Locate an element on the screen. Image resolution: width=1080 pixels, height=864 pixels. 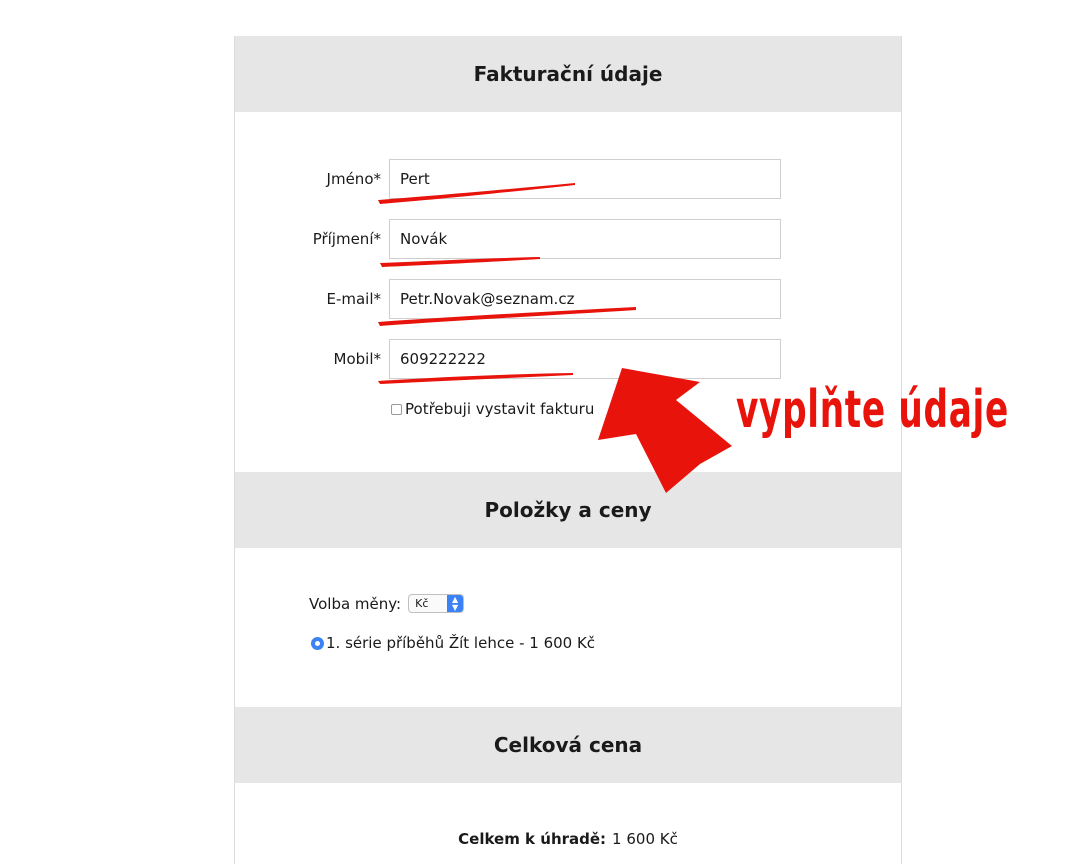
radio-dot-icon is located at coordinates (317, 643).